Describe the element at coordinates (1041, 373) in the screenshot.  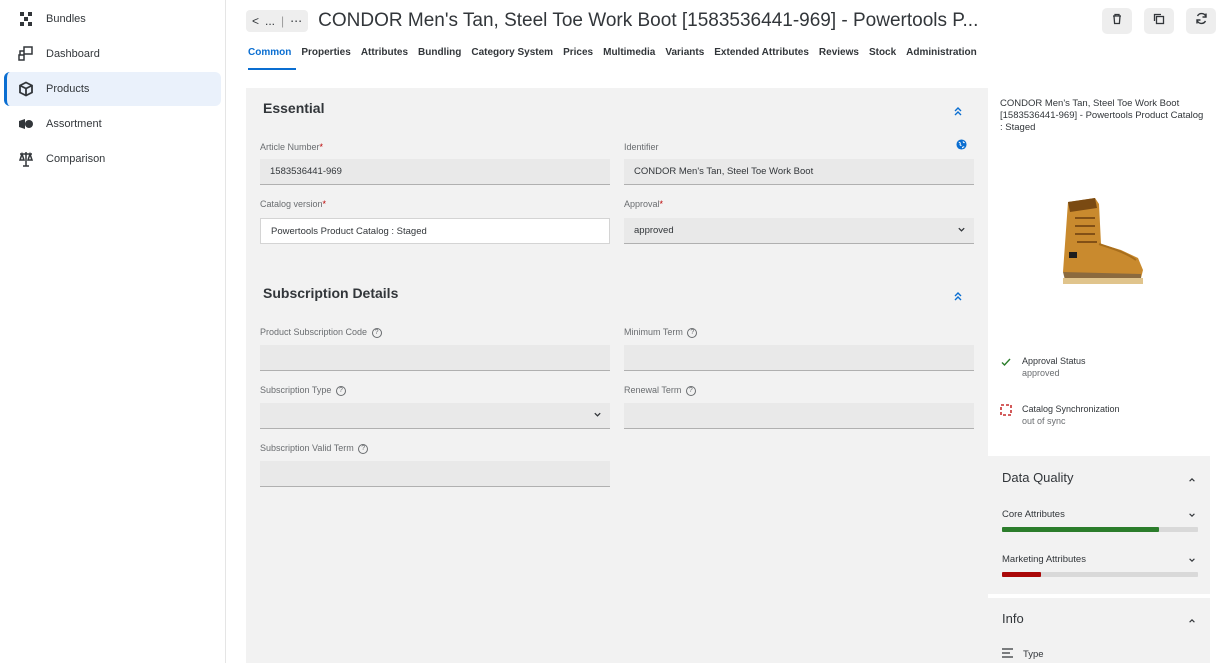
I see `approval-status-value: approved` at that location.